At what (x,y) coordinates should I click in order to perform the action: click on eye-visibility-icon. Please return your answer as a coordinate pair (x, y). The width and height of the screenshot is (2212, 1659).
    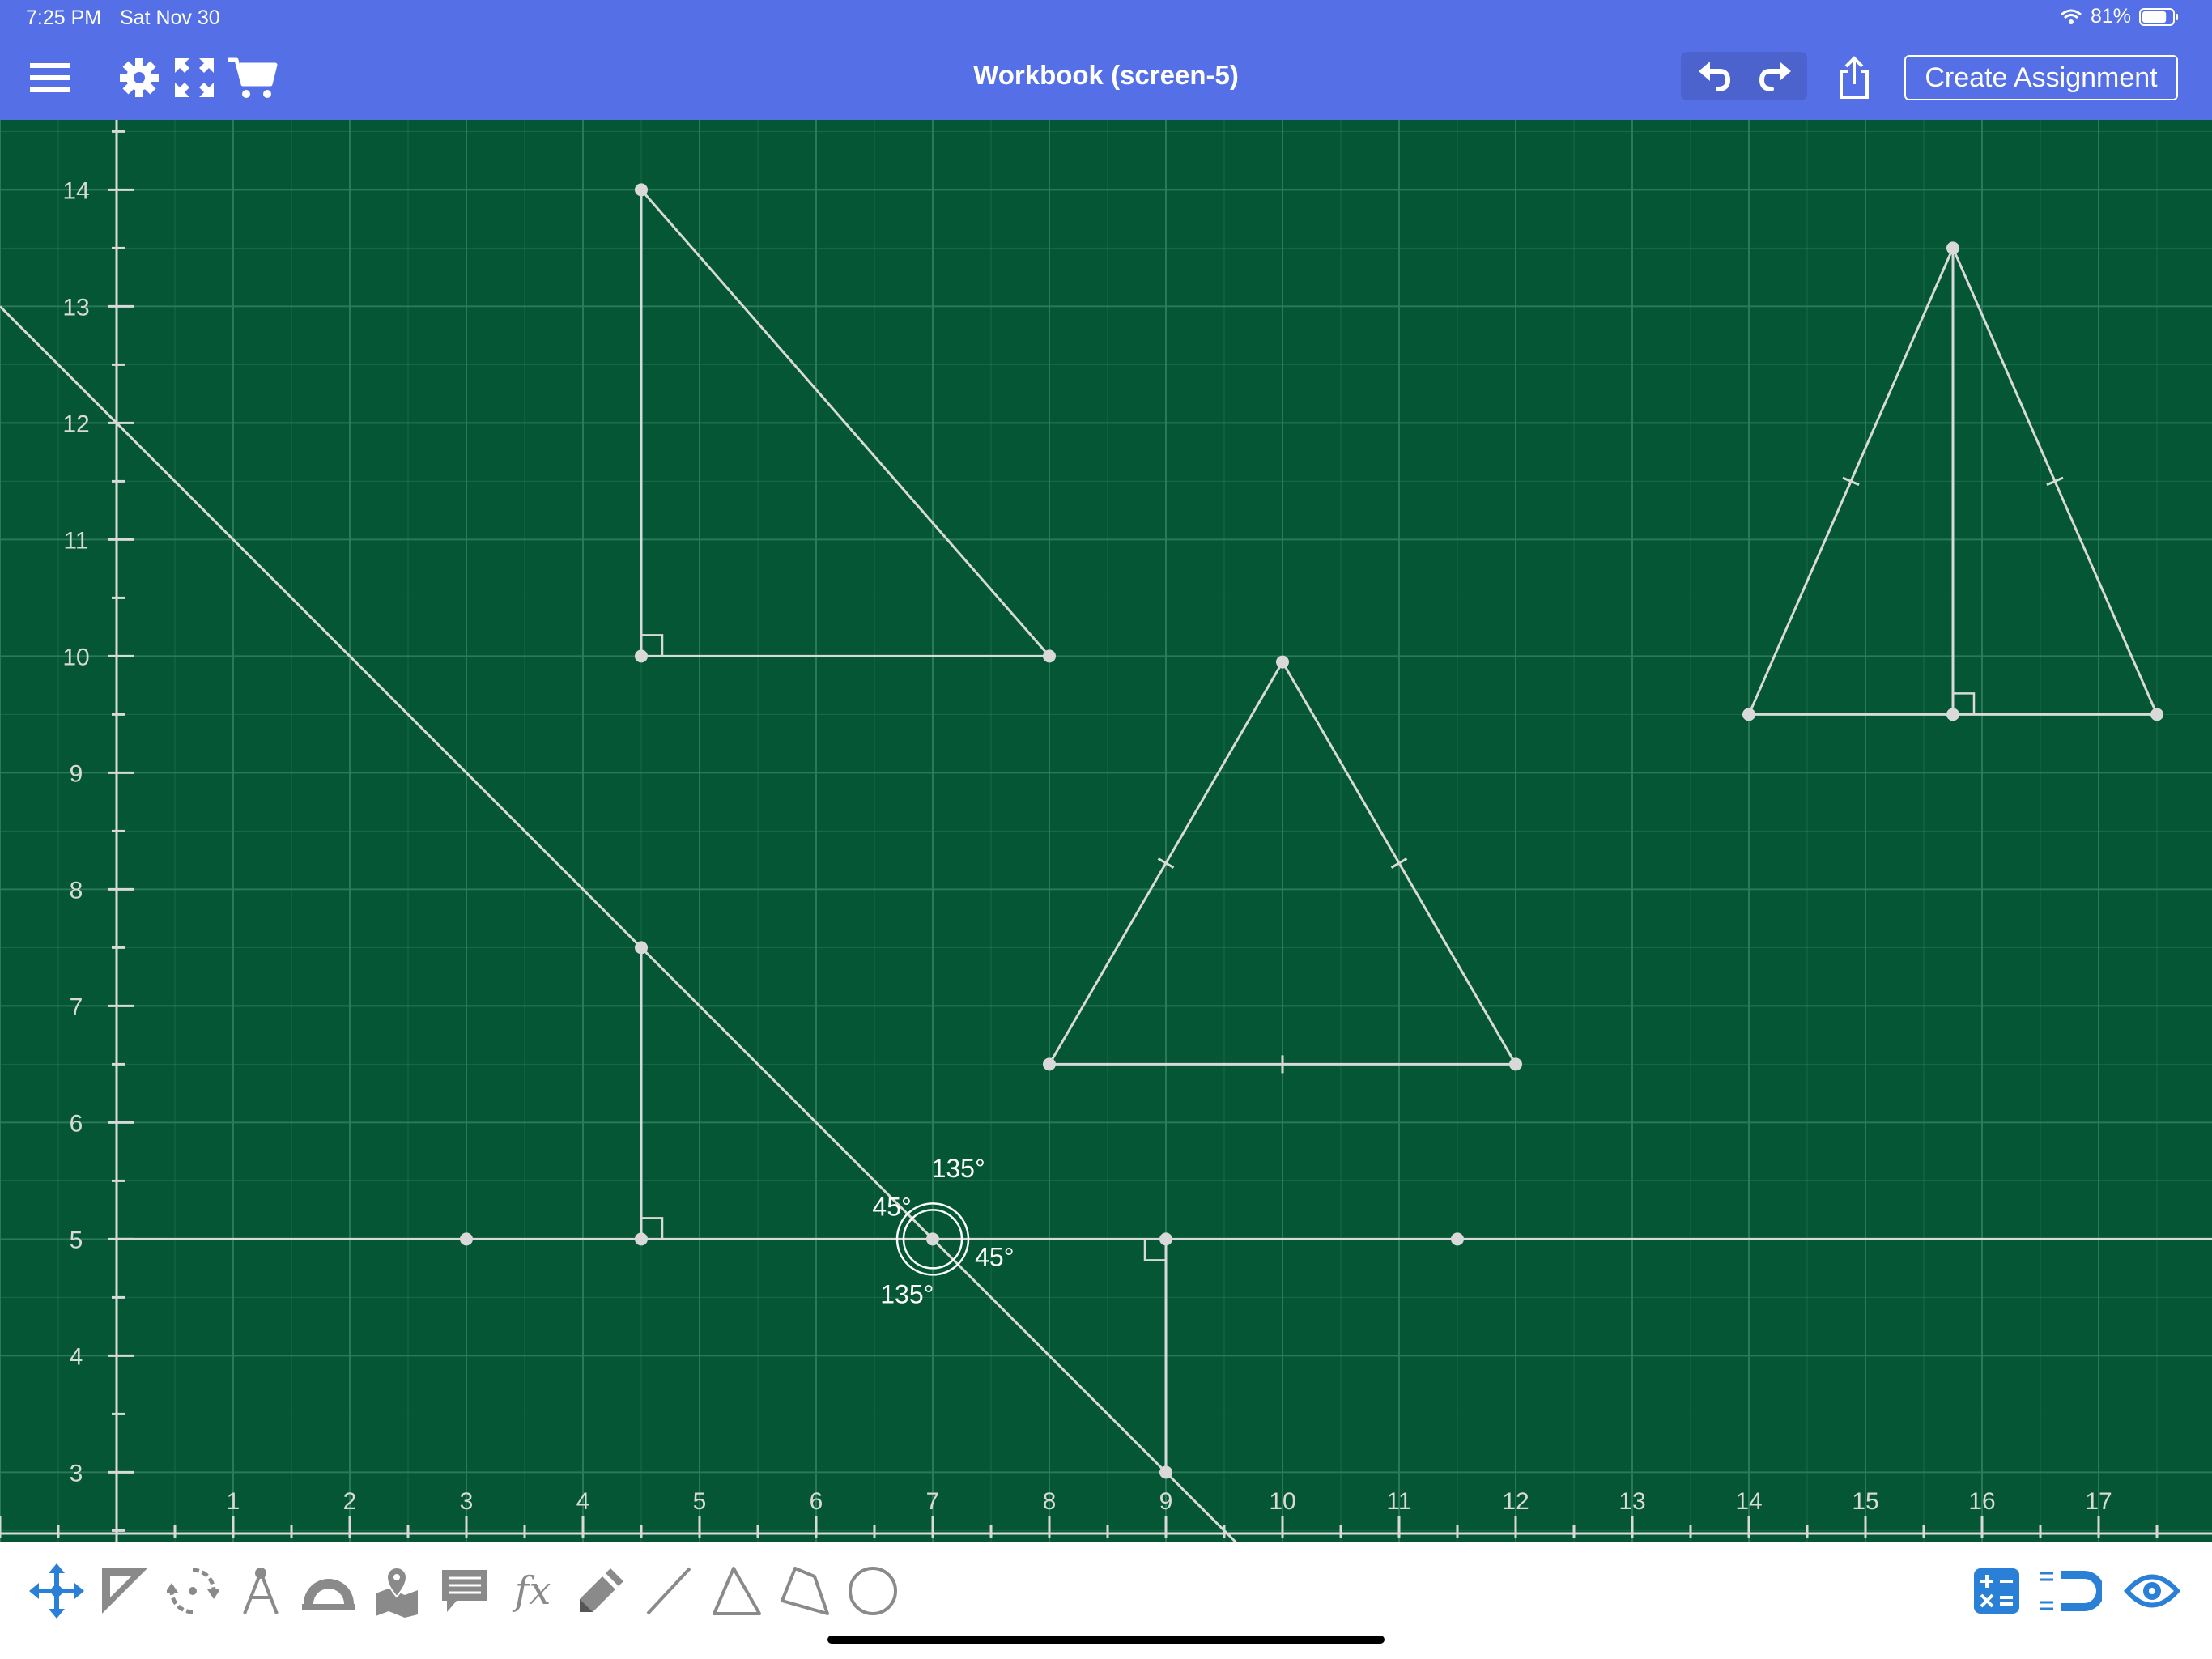
    Looking at the image, I should click on (2152, 1591).